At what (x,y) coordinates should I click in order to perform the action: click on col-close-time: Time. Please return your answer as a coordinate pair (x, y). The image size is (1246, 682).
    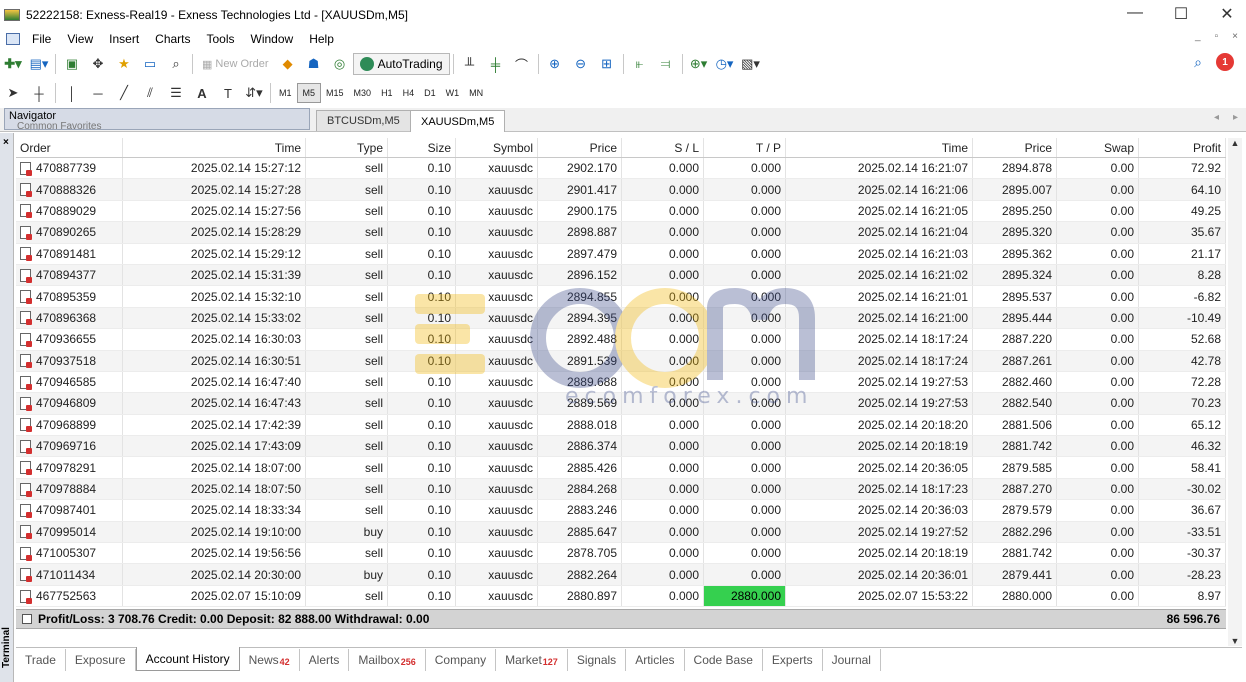
    Looking at the image, I should click on (879, 147).